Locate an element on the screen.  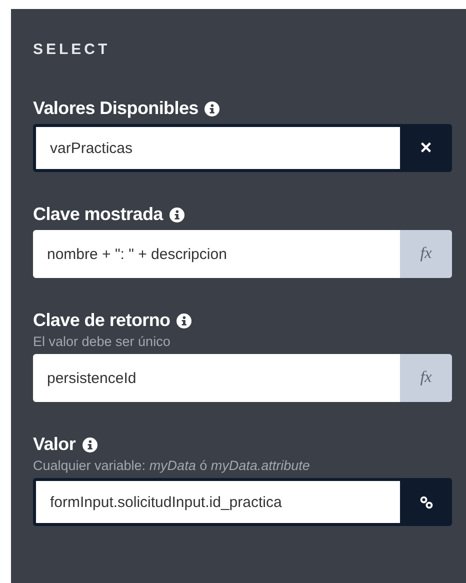
input-field: persistenceId is located at coordinates (216, 378).